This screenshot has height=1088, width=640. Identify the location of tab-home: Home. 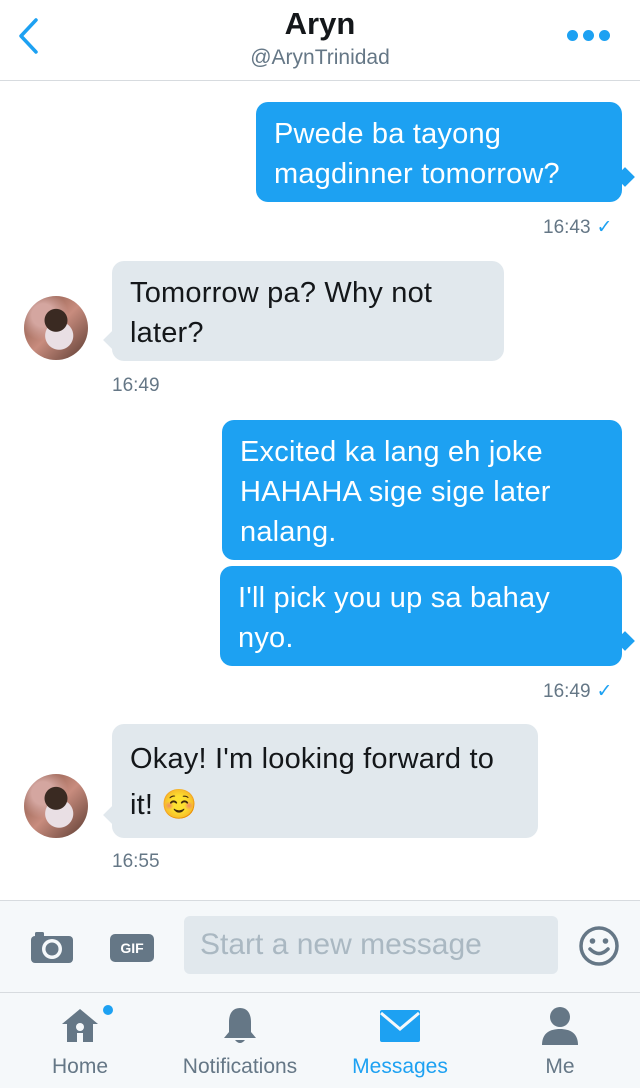
(80, 1040).